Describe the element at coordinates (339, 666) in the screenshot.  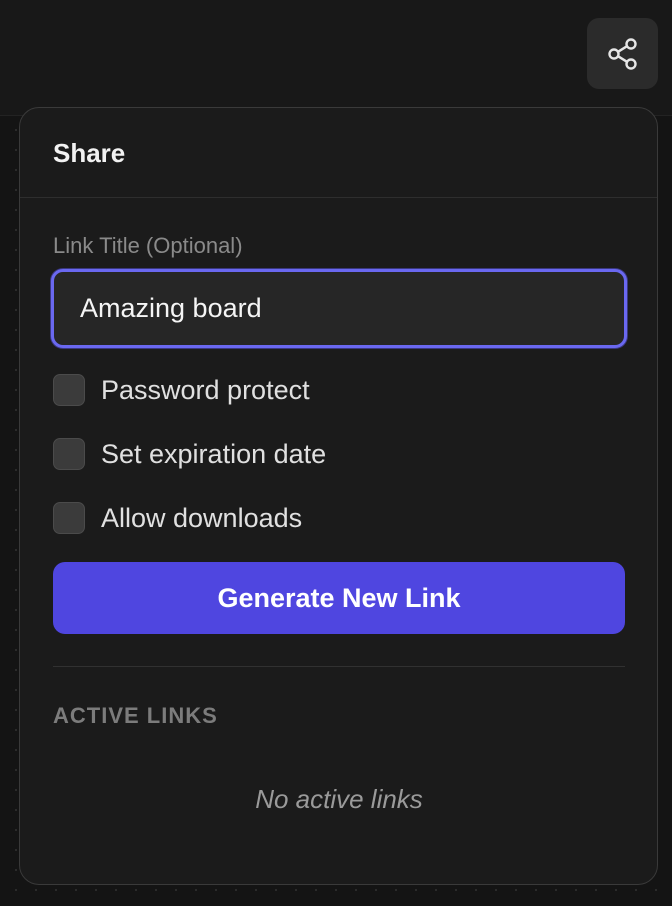
I see `section-divider` at that location.